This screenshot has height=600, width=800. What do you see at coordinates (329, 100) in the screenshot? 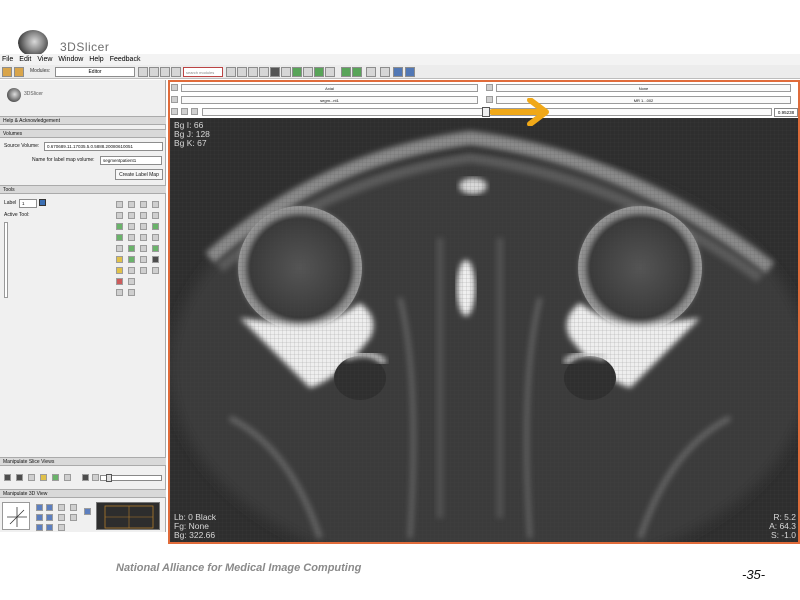
I see `volume-select-left: segm...nt1` at bounding box center [329, 100].